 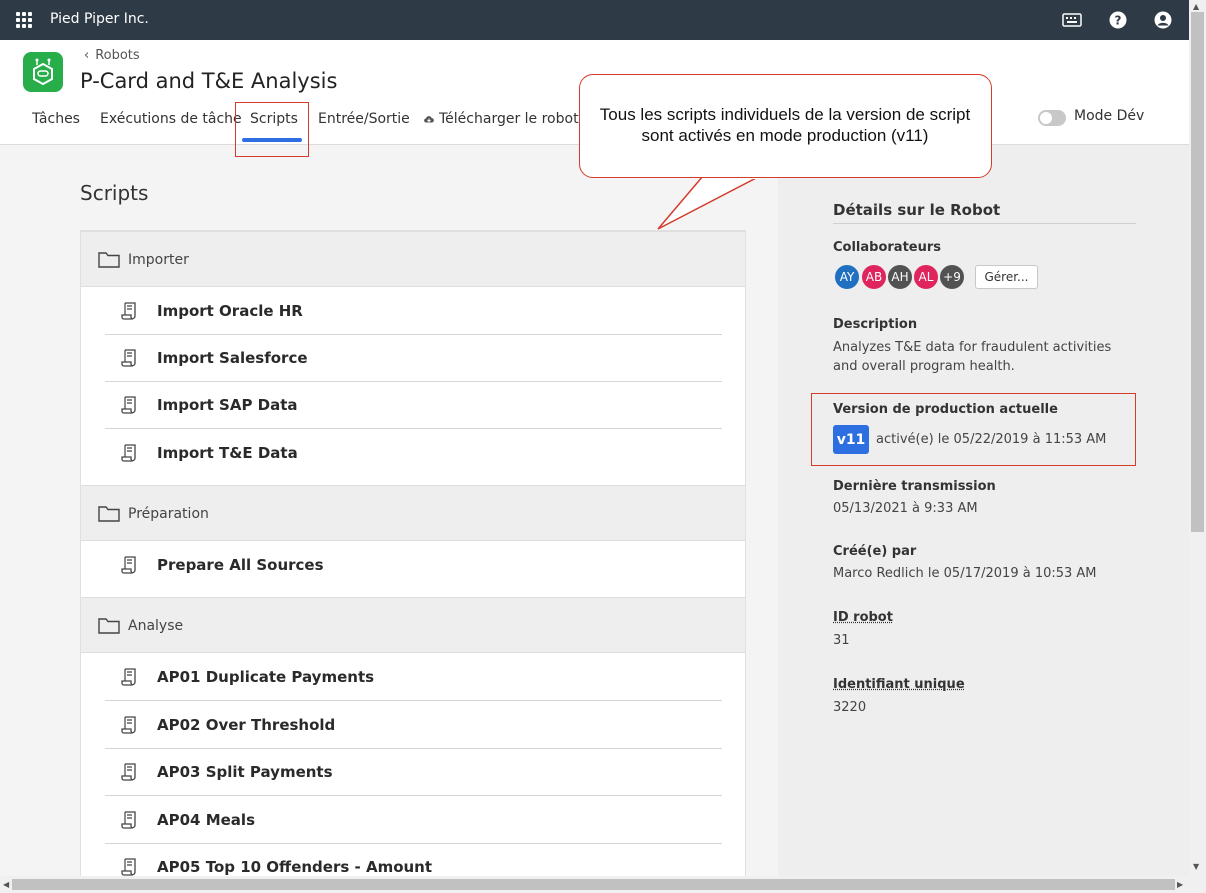 I want to click on script-row: Import Oracle HR, so click(x=413, y=311).